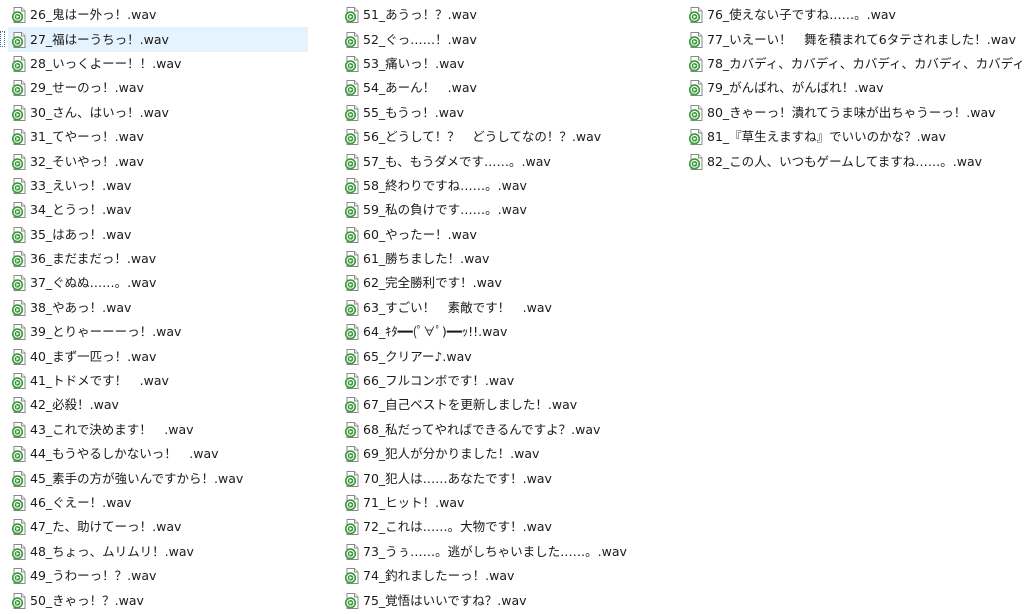  I want to click on file-item: 29_せーのっ！.wav, so click(158, 88).